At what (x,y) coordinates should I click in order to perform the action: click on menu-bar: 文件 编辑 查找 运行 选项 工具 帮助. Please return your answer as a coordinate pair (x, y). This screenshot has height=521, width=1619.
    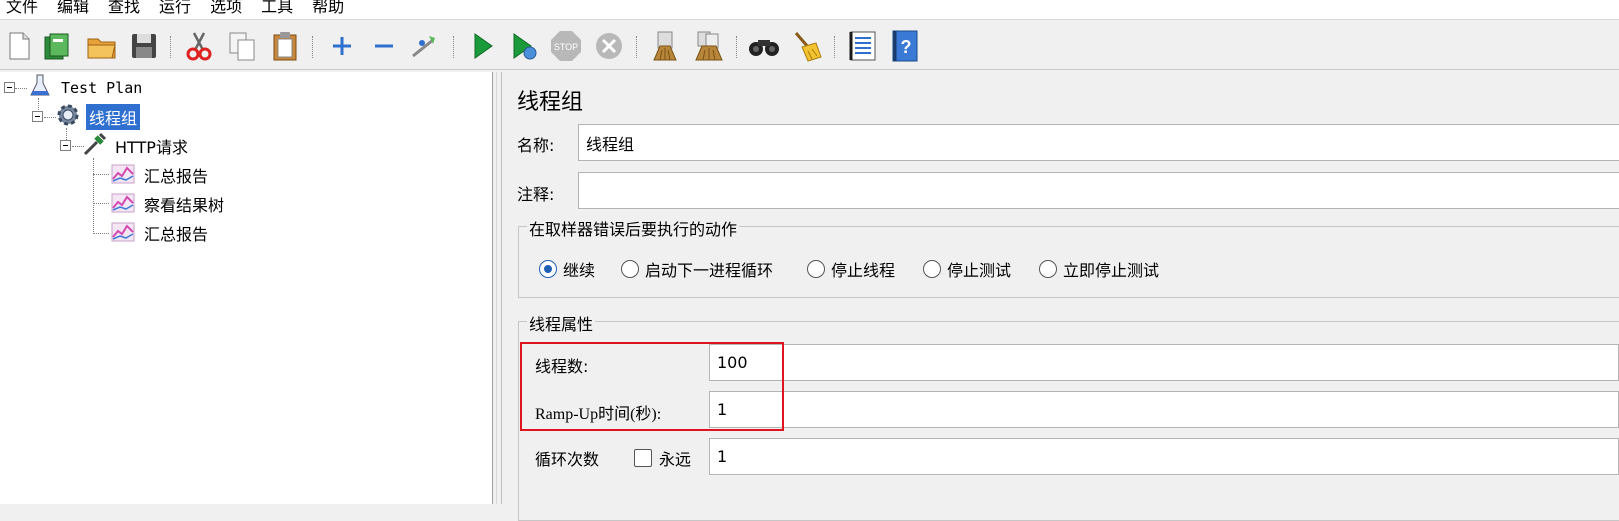
    Looking at the image, I should click on (809, 10).